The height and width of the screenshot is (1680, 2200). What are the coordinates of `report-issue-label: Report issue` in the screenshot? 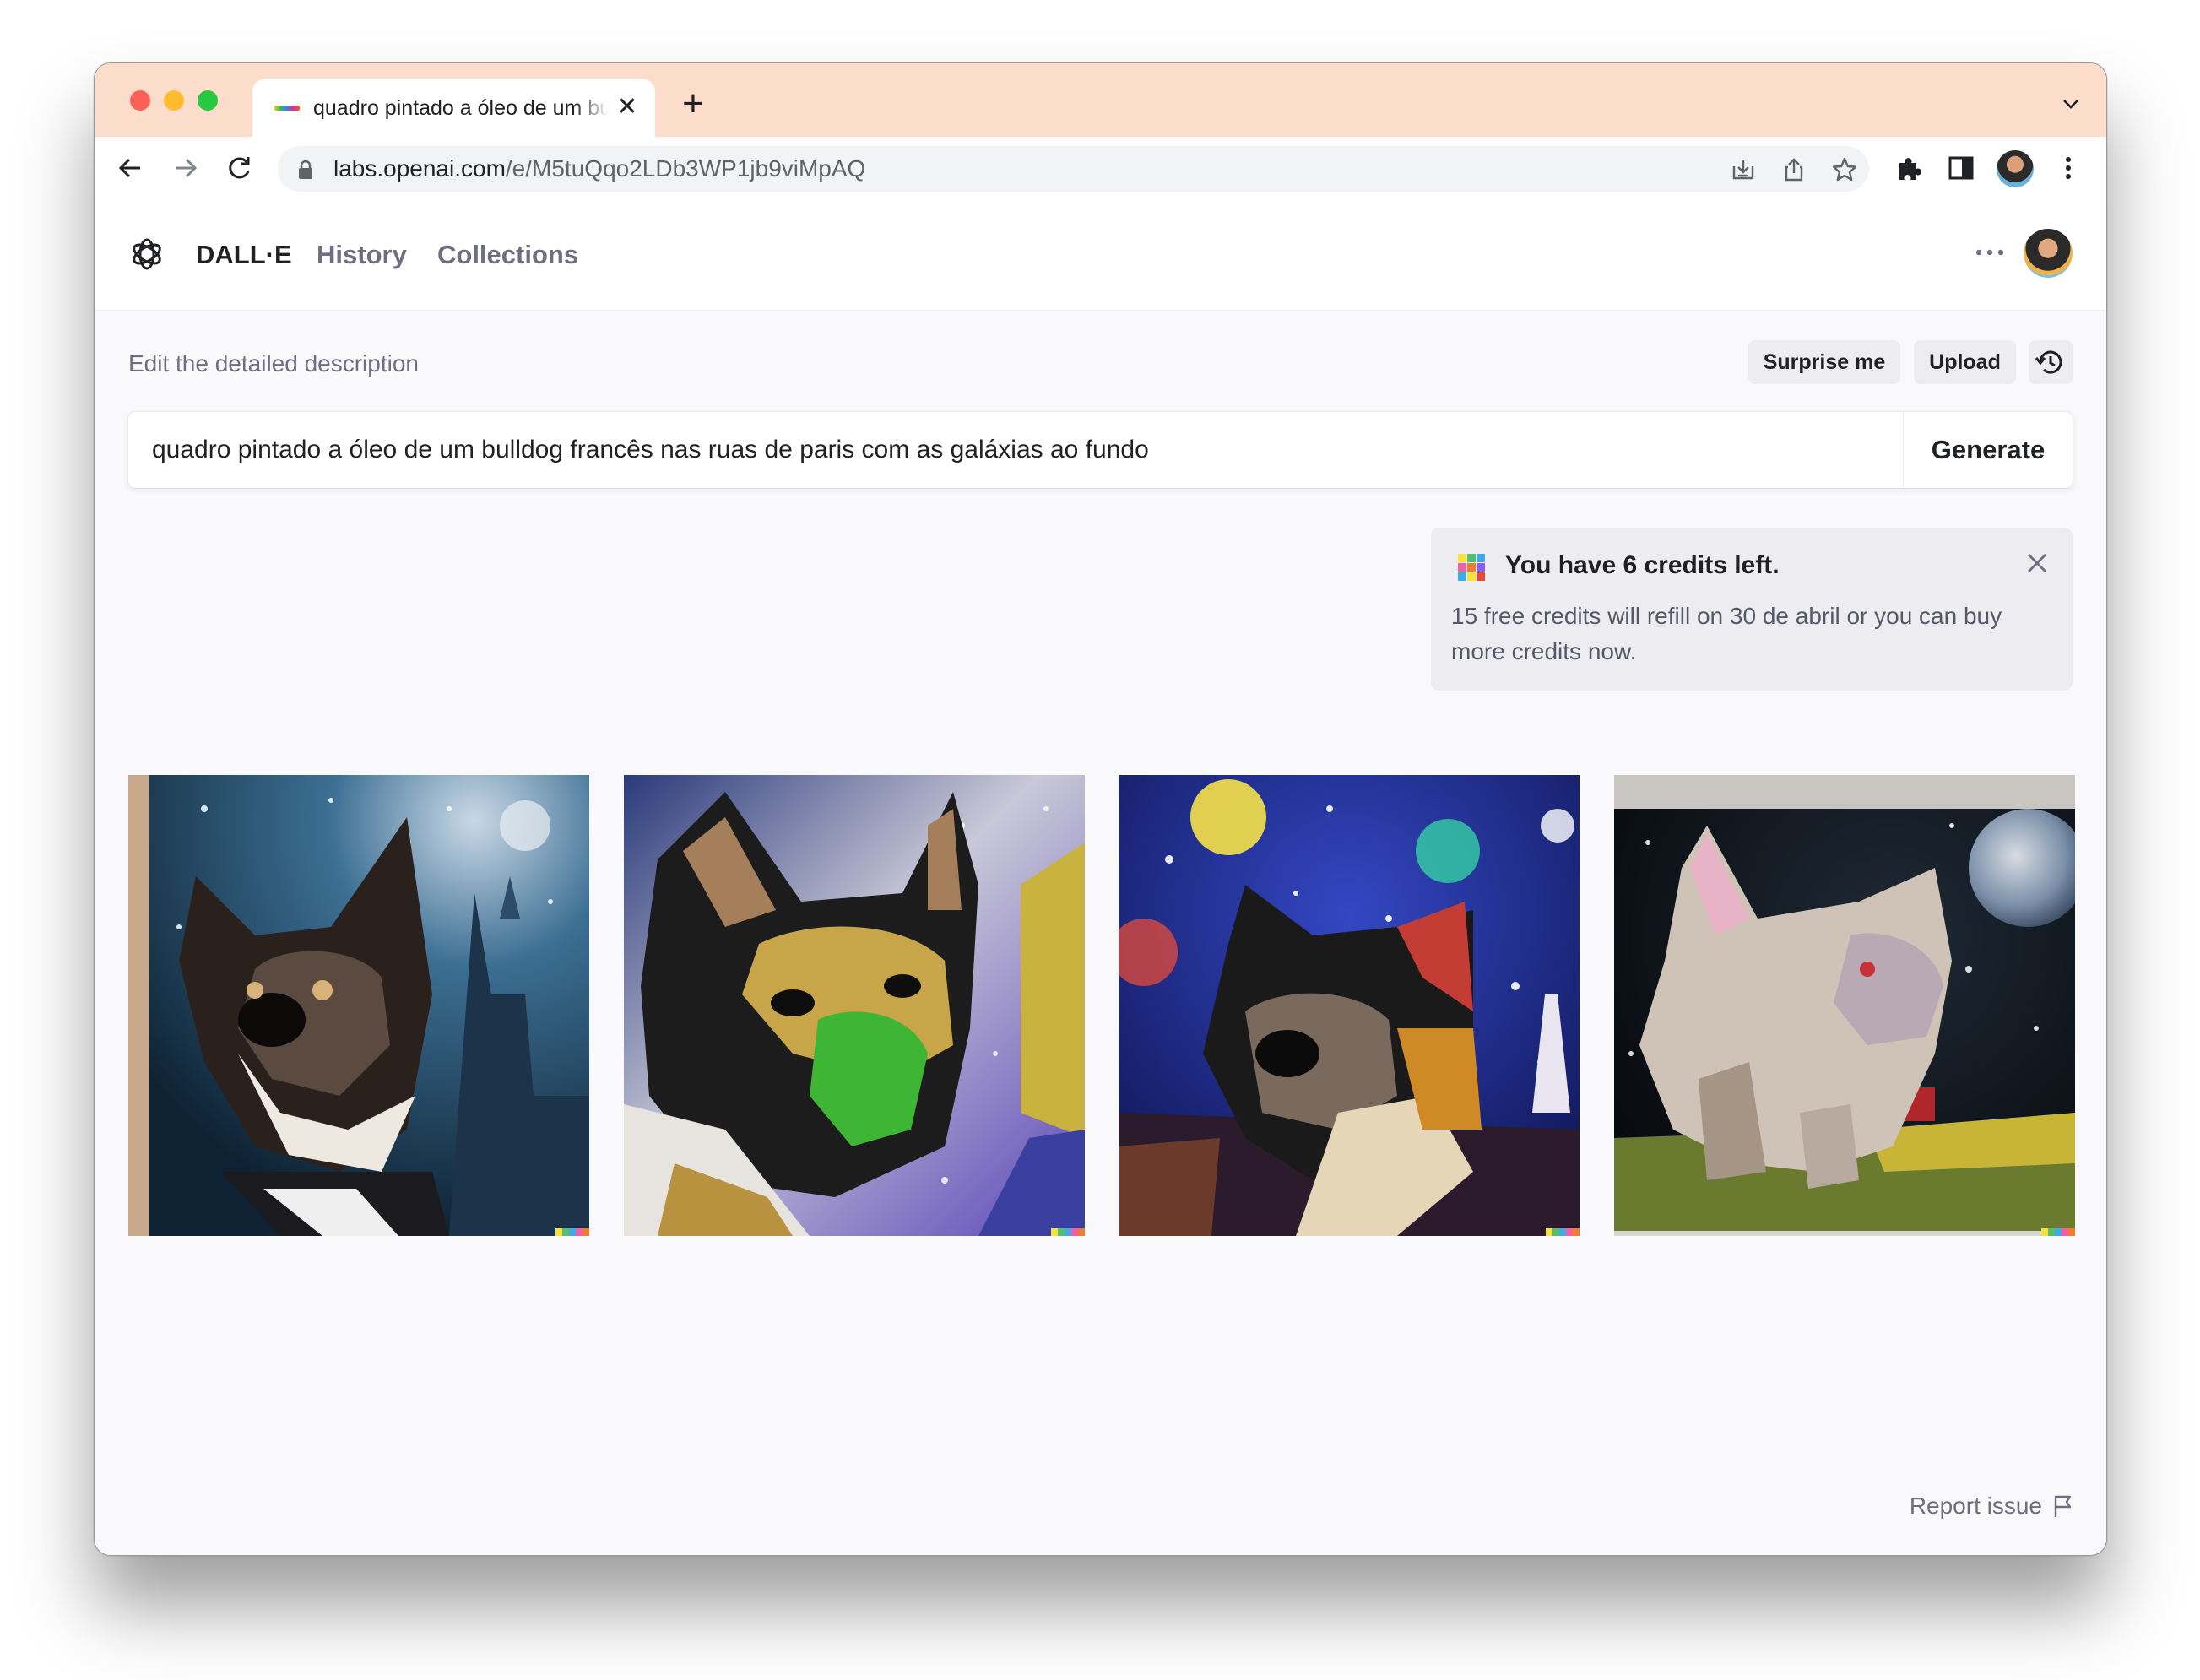 It's located at (1975, 1505).